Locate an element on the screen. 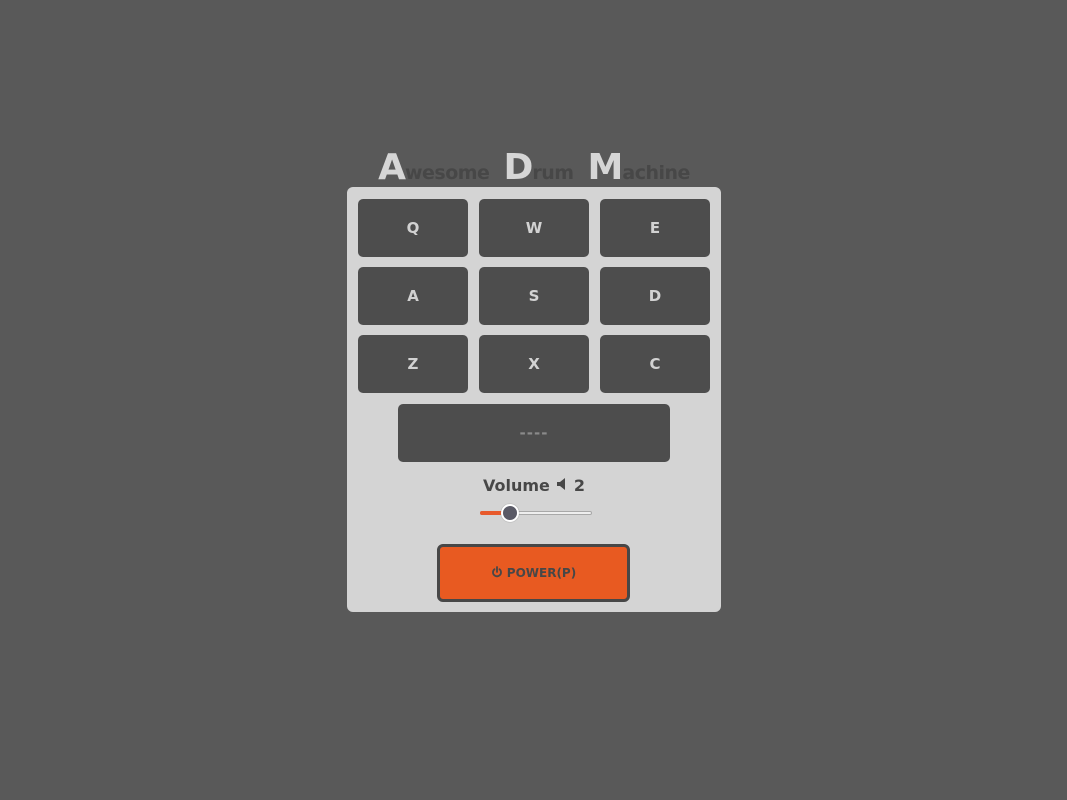 The height and width of the screenshot is (800, 1067). volume-slider-thumb is located at coordinates (510, 513).